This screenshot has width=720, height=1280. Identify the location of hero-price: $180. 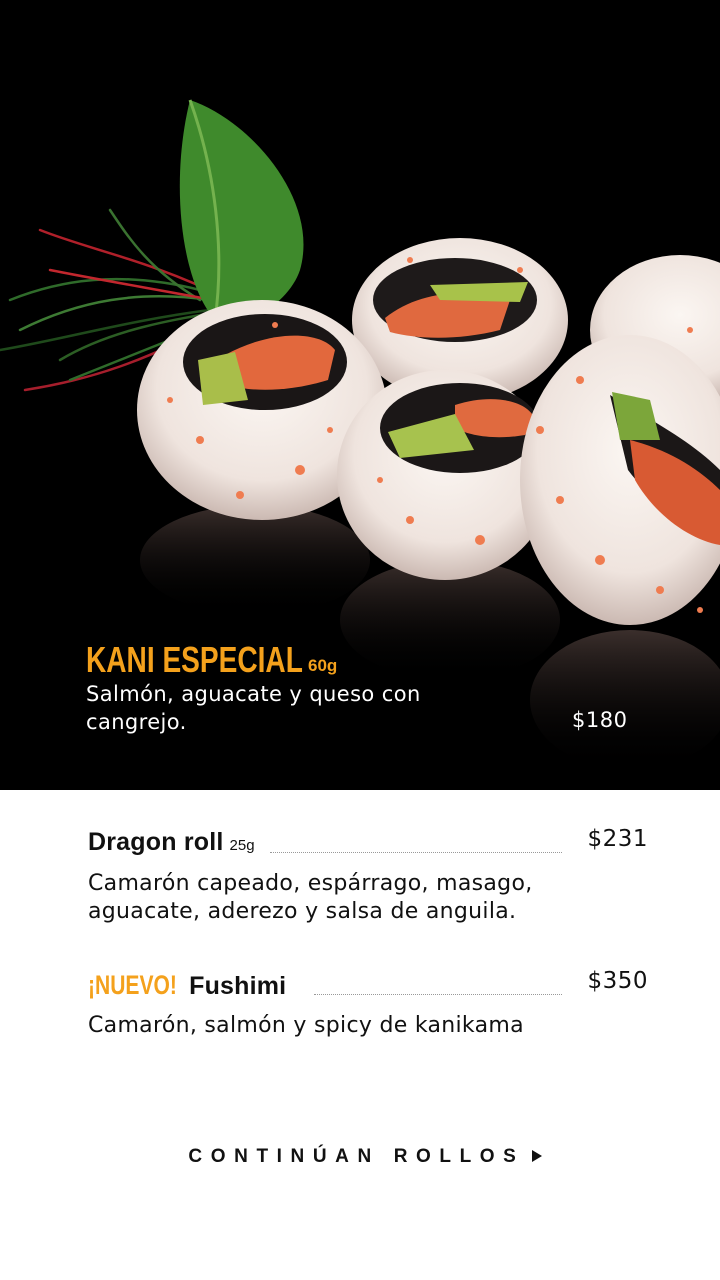
(600, 720).